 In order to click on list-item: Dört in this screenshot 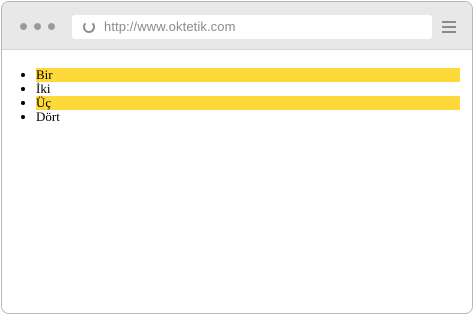, I will do `click(248, 117)`.